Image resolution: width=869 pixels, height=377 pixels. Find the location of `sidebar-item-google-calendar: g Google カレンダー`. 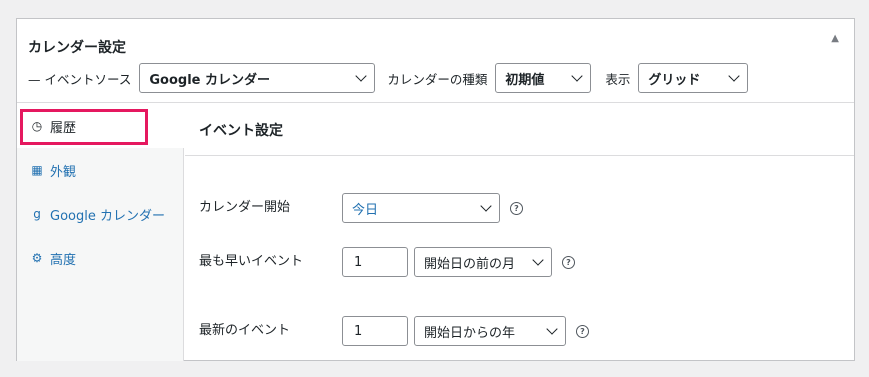

sidebar-item-google-calendar: g Google カレンダー is located at coordinates (100, 214).